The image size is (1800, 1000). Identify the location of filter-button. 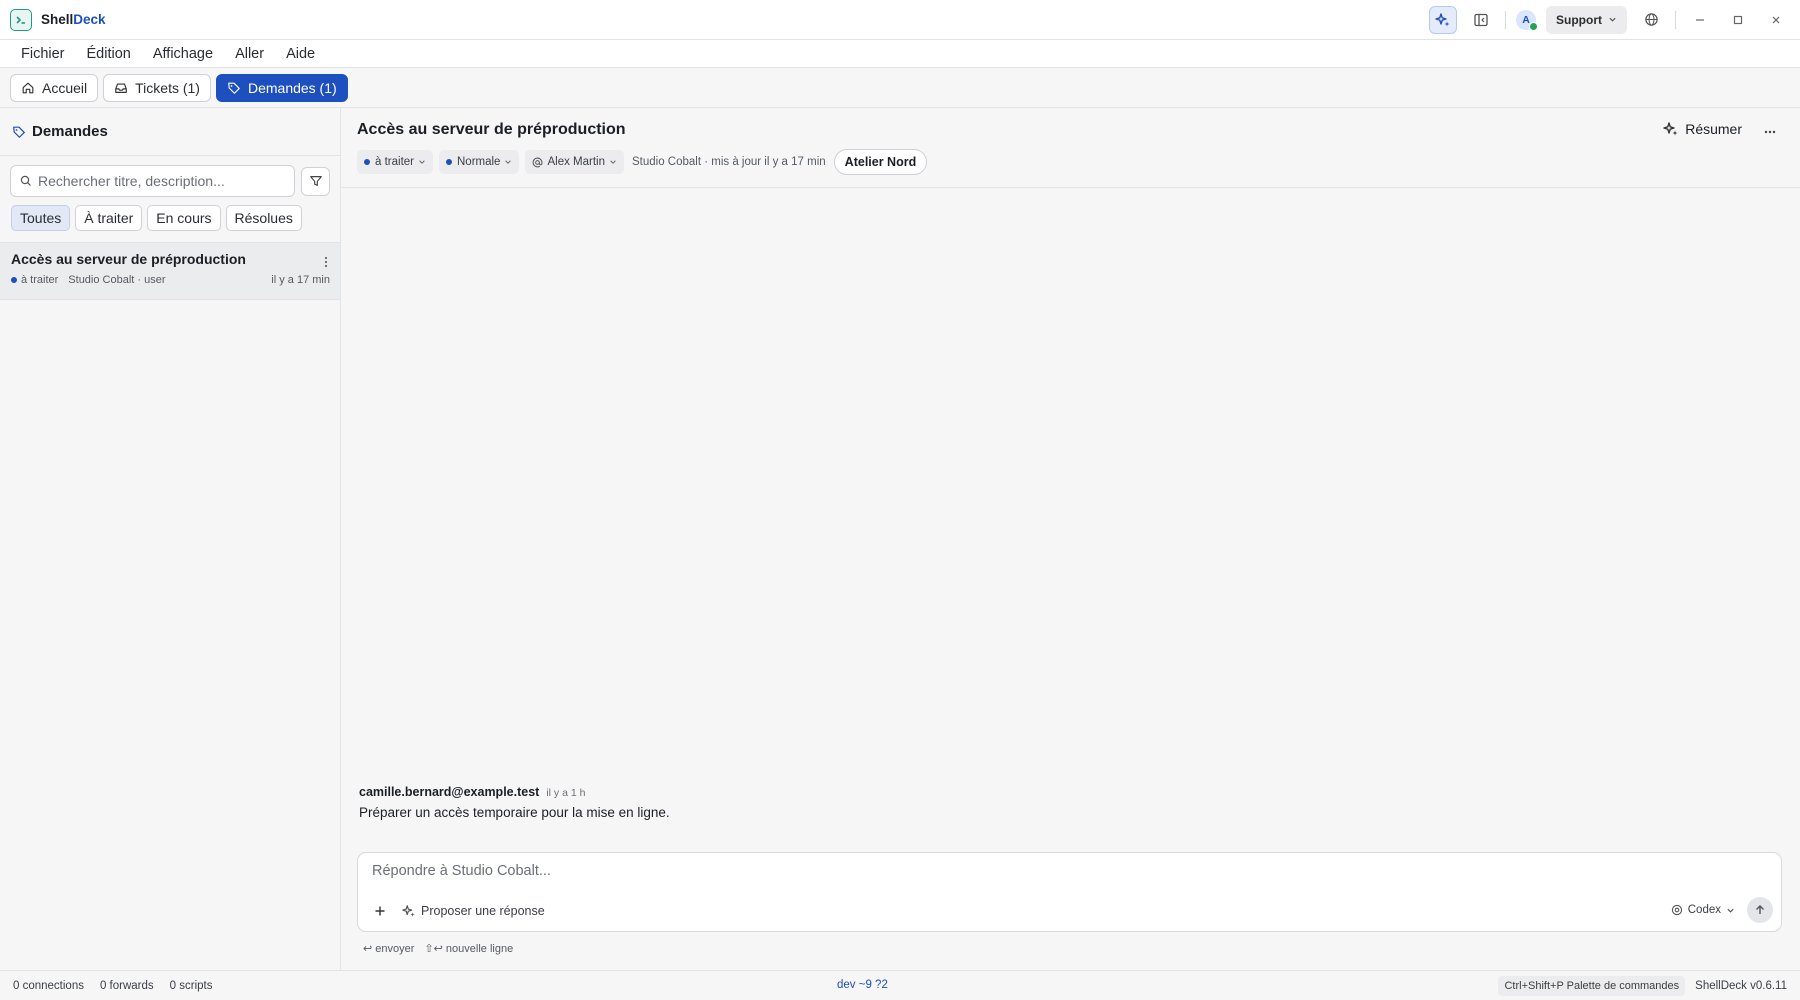
(315, 181).